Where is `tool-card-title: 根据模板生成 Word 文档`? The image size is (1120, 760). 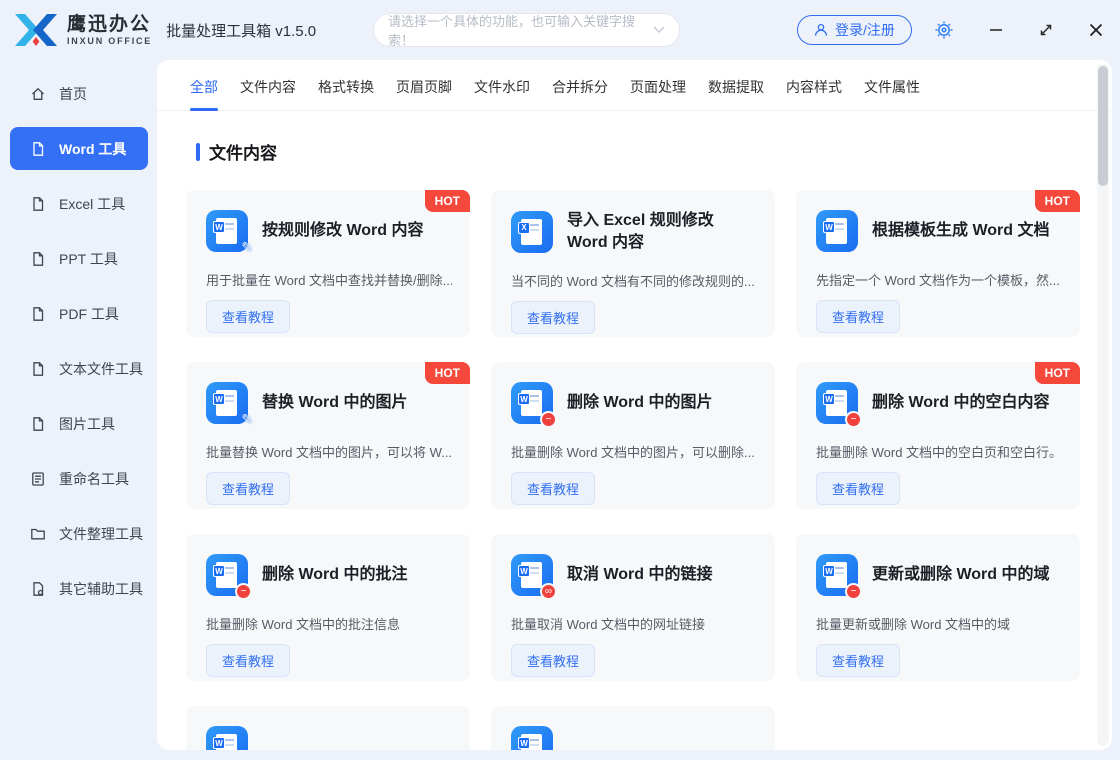 tool-card-title: 根据模板生成 Word 文档 is located at coordinates (961, 231).